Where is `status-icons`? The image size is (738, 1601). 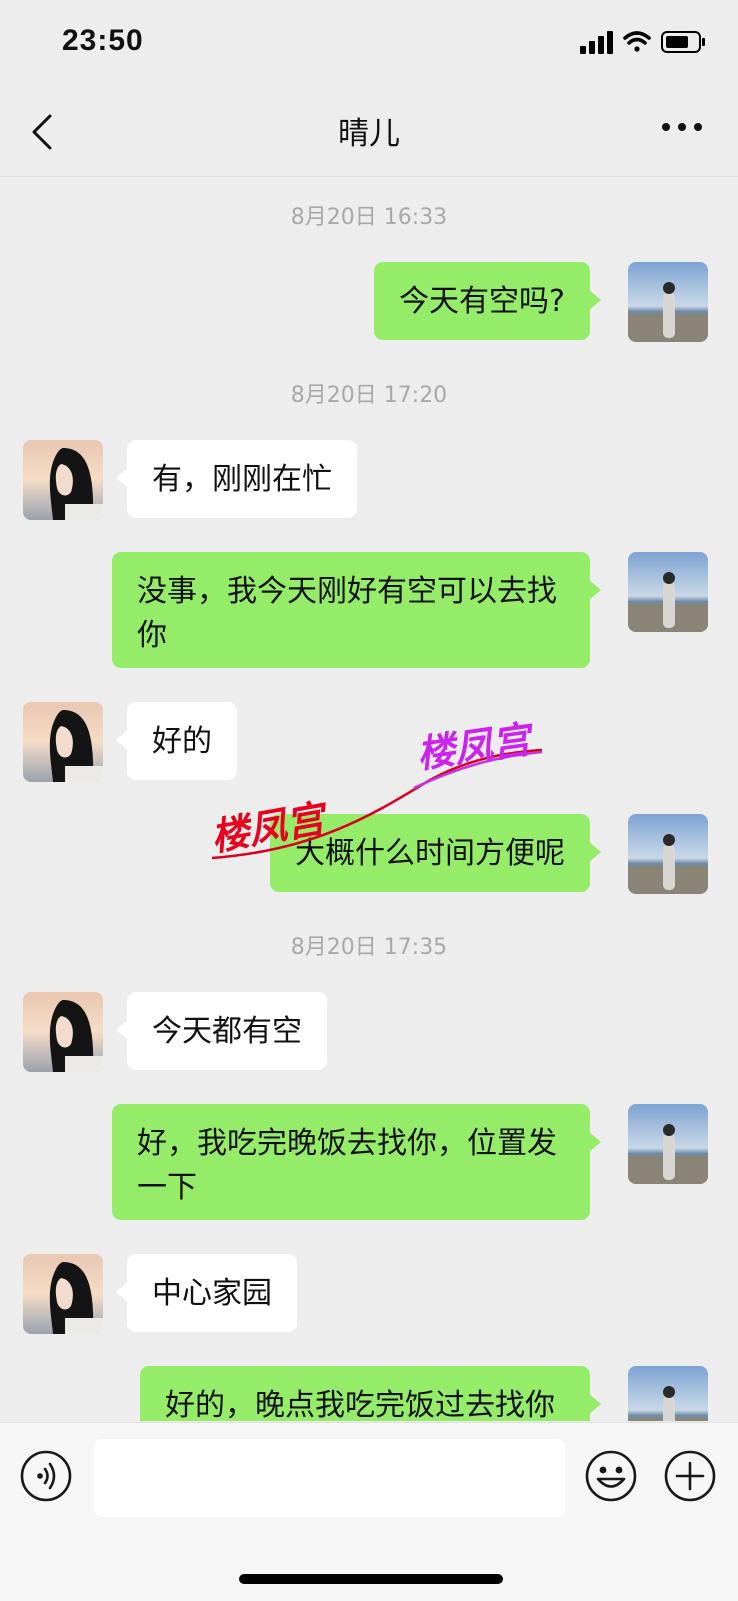 status-icons is located at coordinates (645, 43).